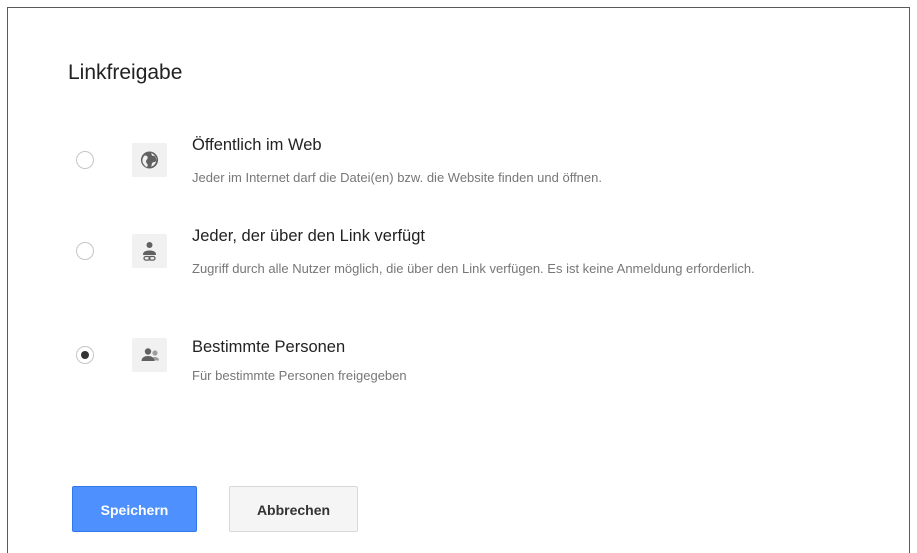  What do you see at coordinates (149, 355) in the screenshot?
I see `people-icon` at bounding box center [149, 355].